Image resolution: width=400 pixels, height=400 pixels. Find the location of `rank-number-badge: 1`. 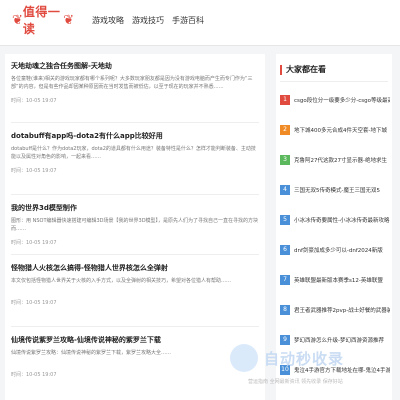

rank-number-badge: 1 is located at coordinates (285, 100).